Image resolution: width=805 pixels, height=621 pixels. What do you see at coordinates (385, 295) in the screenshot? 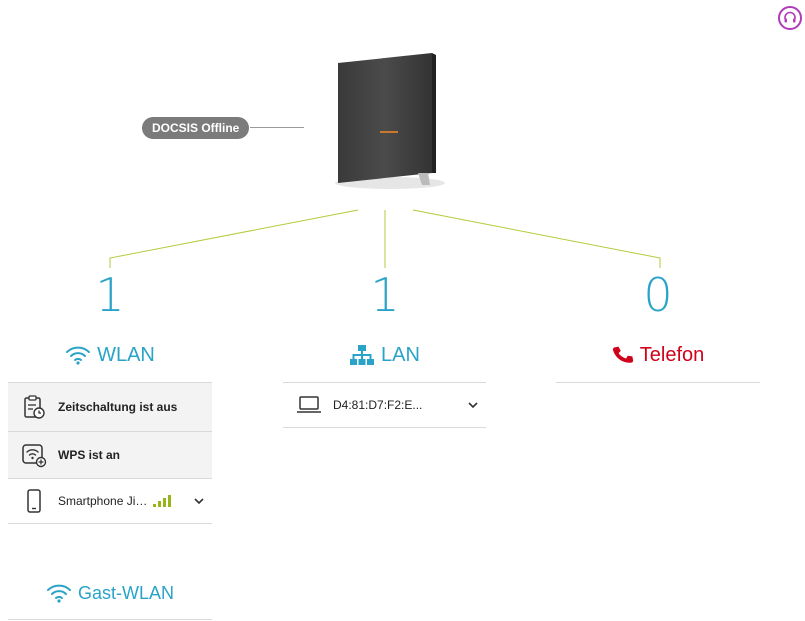
I see `lan-count: 1` at bounding box center [385, 295].